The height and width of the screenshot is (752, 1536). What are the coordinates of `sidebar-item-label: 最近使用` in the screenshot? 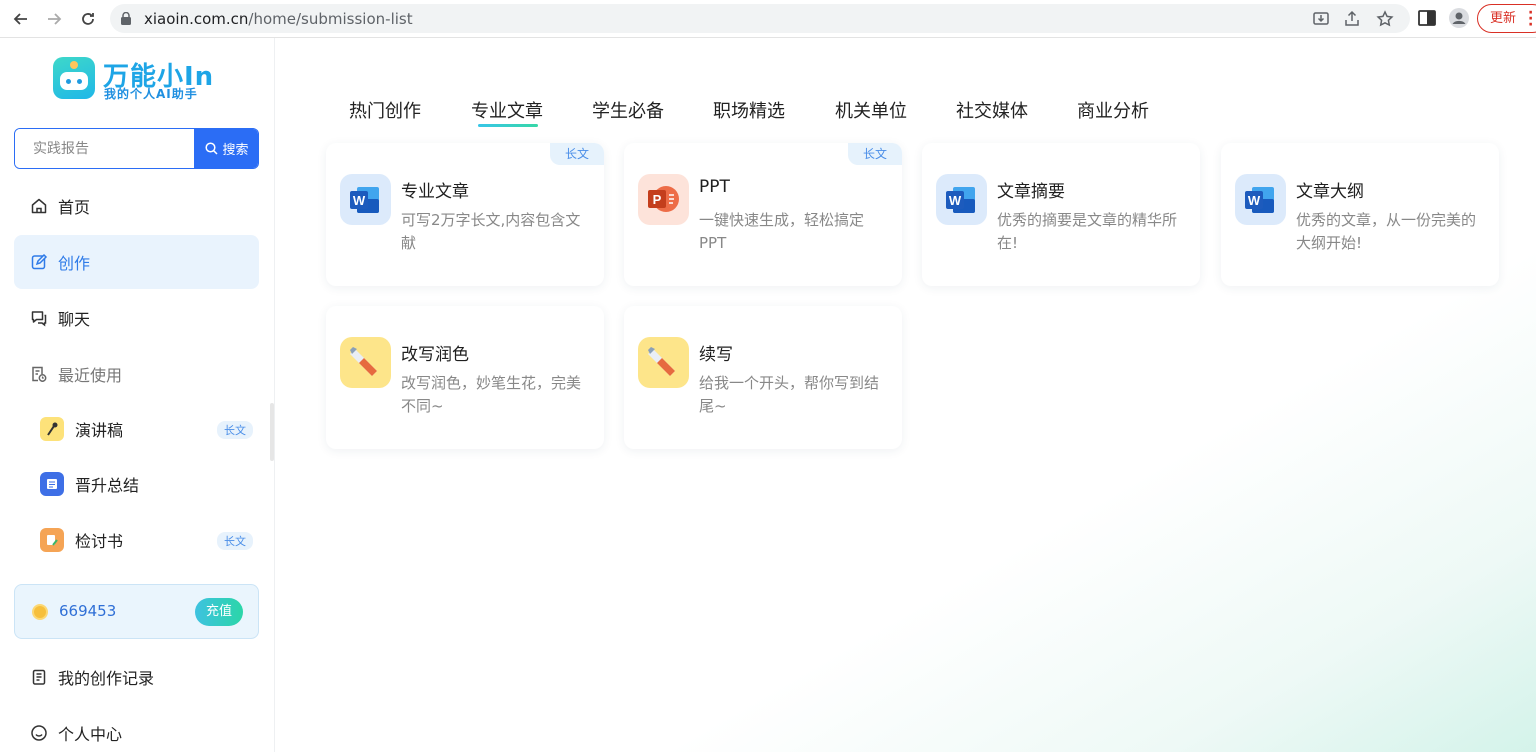 It's located at (90, 375).